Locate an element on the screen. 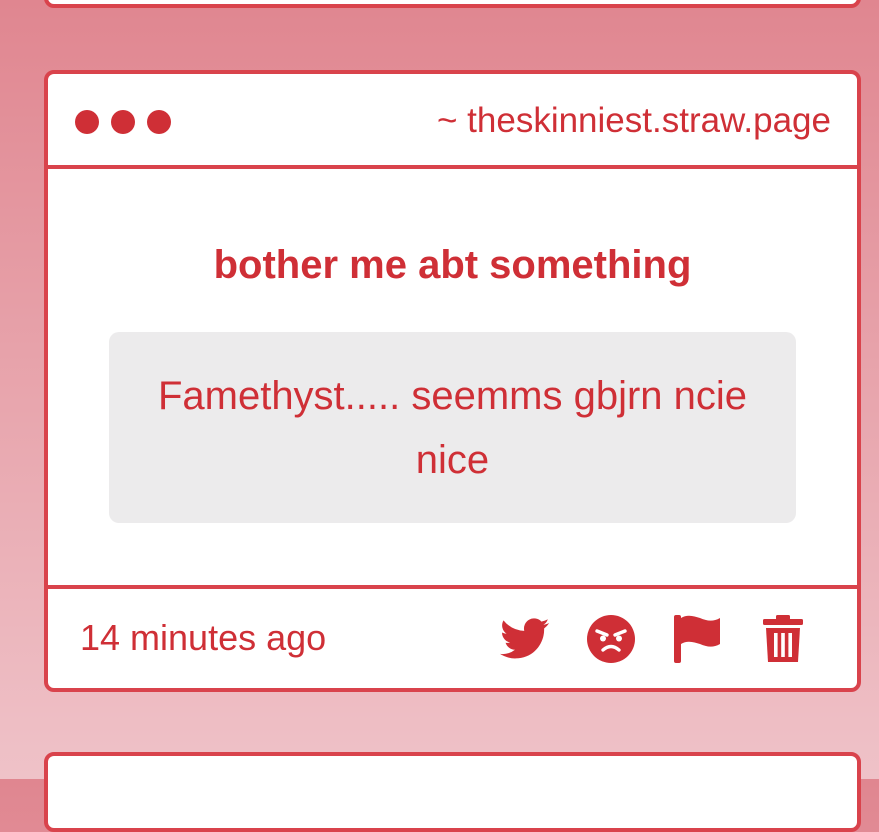 This screenshot has height=832, width=879. delete-button is located at coordinates (783, 639).